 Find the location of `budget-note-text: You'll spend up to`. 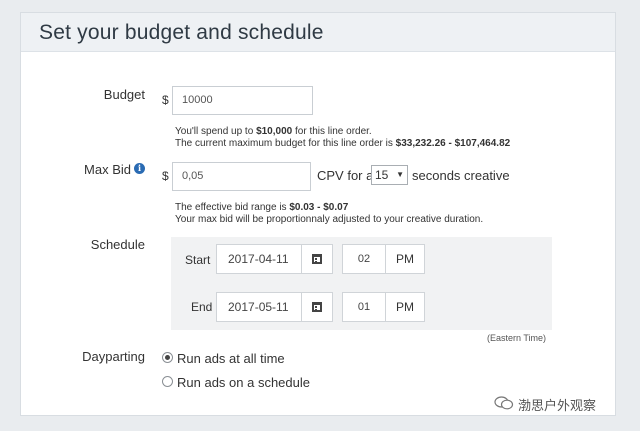

budget-note-text: You'll spend up to is located at coordinates (216, 131).